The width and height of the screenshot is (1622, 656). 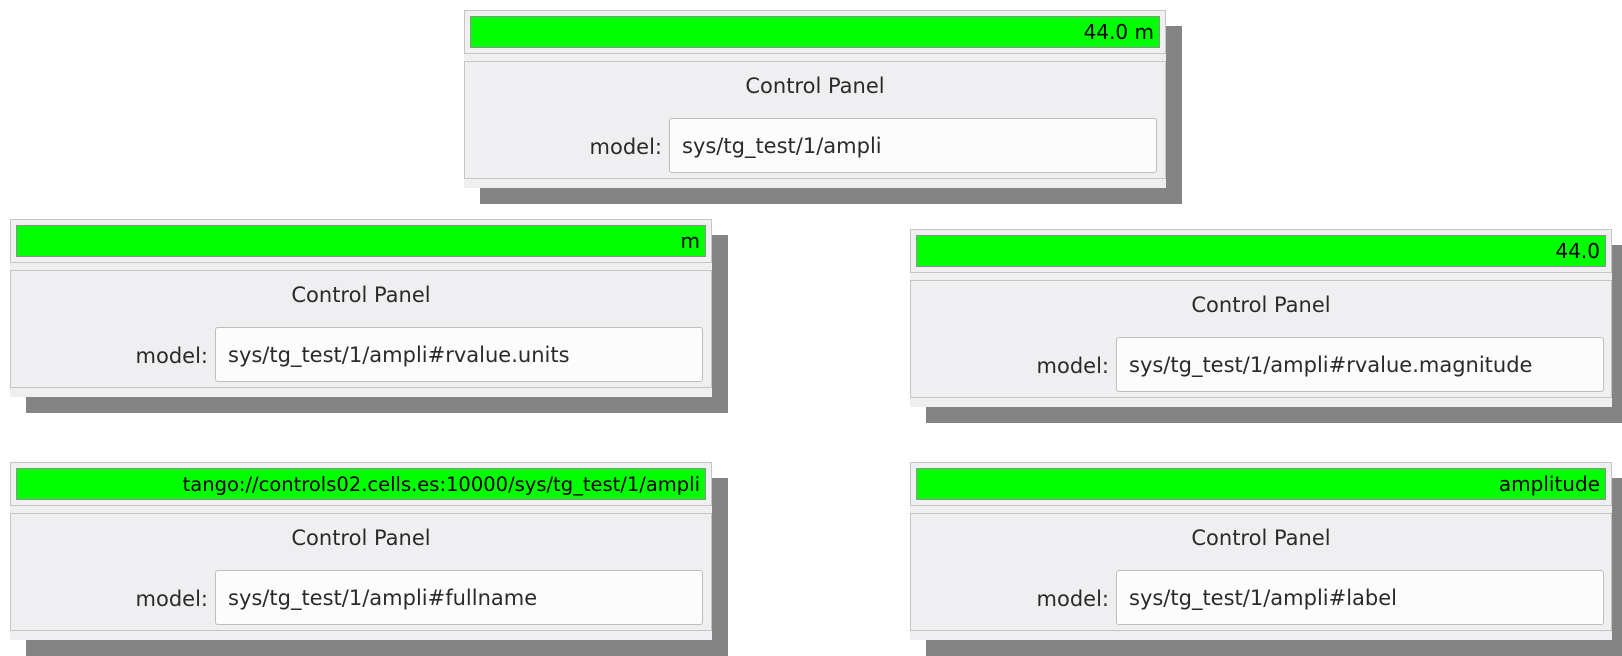 I want to click on taurus-widget-magnitude: 44.0 Control Panel model:, so click(x=1261, y=318).